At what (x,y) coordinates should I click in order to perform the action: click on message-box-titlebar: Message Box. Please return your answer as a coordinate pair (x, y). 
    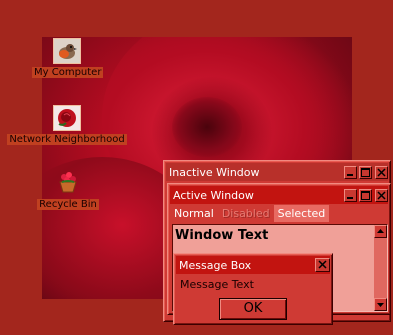
    Looking at the image, I should click on (253, 265).